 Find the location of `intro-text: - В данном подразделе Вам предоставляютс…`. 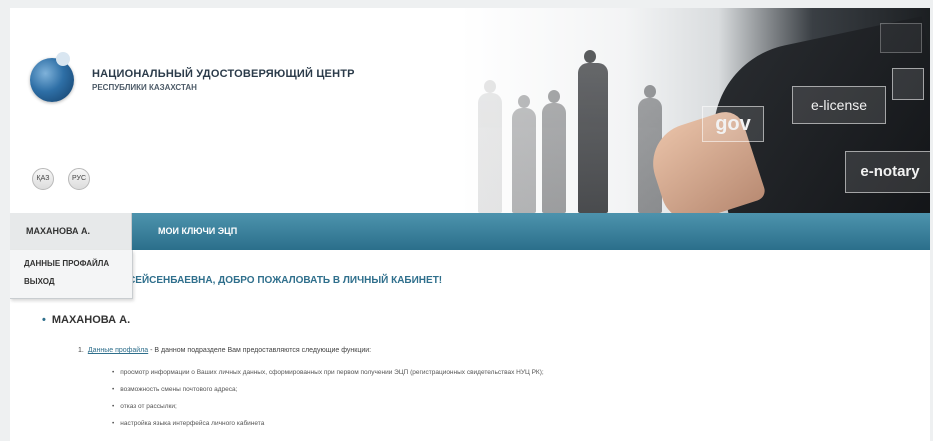

intro-text: - В данном подразделе Вам предоставляютс… is located at coordinates (260, 350).